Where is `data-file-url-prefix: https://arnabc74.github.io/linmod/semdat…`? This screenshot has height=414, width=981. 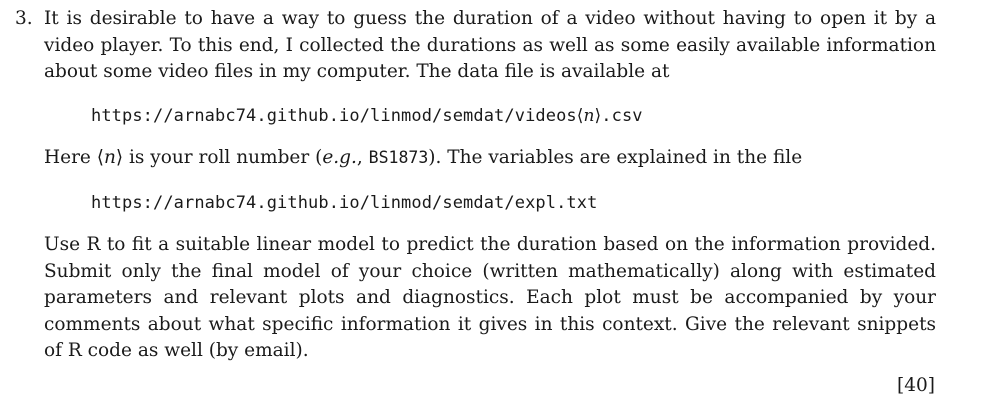 data-file-url-prefix: https://arnabc74.github.io/linmod/semdat… is located at coordinates (334, 116).